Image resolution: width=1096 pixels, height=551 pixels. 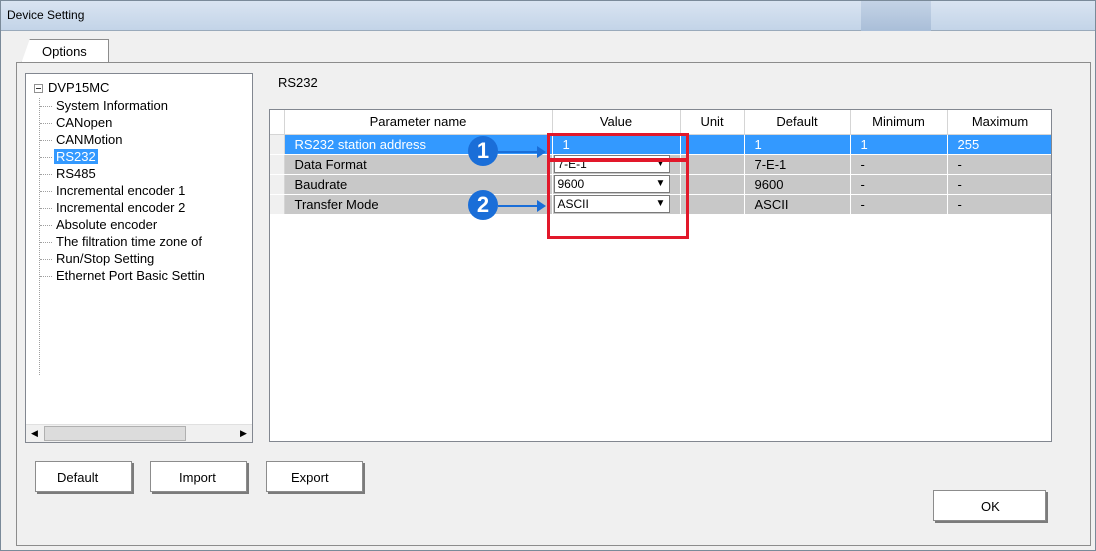 I want to click on tree-item-canopen: CANopen, so click(x=77, y=123).